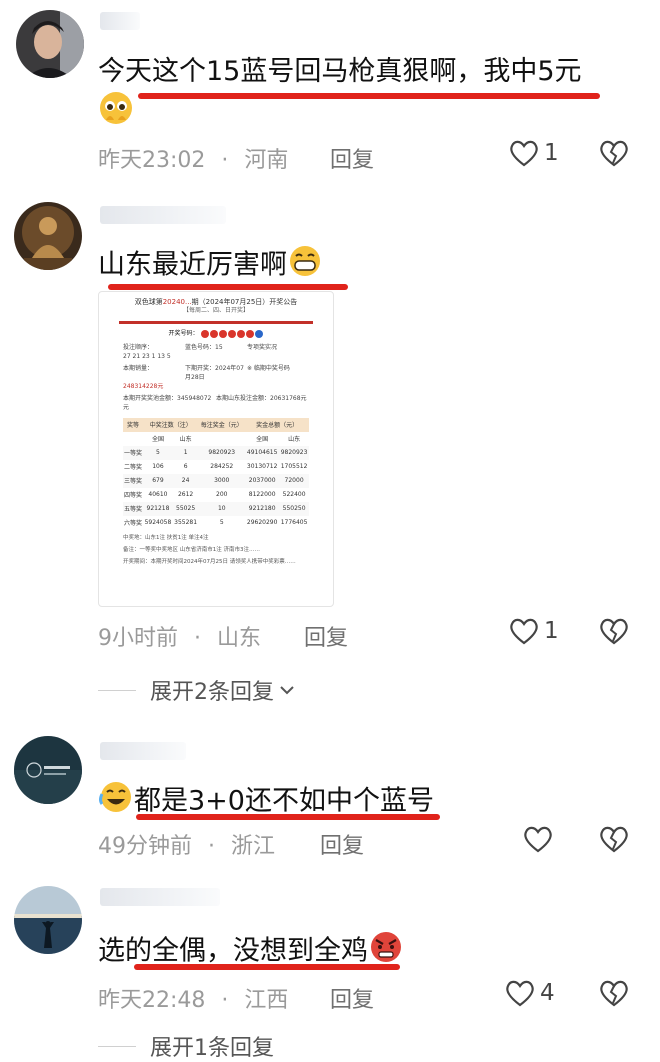 The image size is (660, 1062). I want to click on comment-time: 昨天22:48, so click(152, 1000).